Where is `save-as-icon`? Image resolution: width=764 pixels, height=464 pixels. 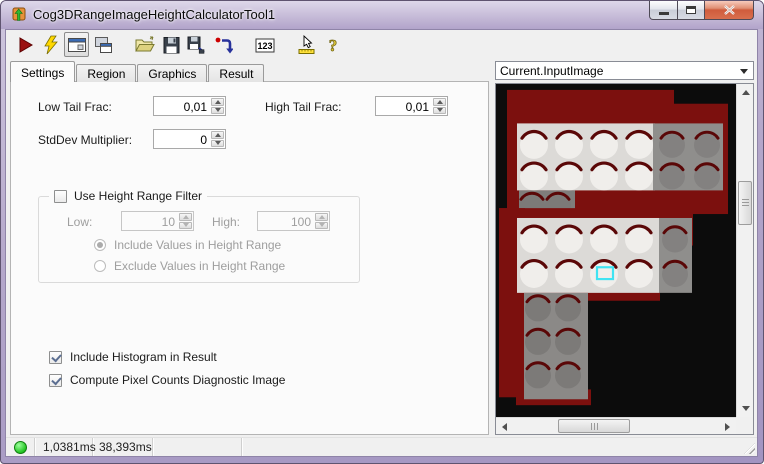 save-as-icon is located at coordinates (196, 45).